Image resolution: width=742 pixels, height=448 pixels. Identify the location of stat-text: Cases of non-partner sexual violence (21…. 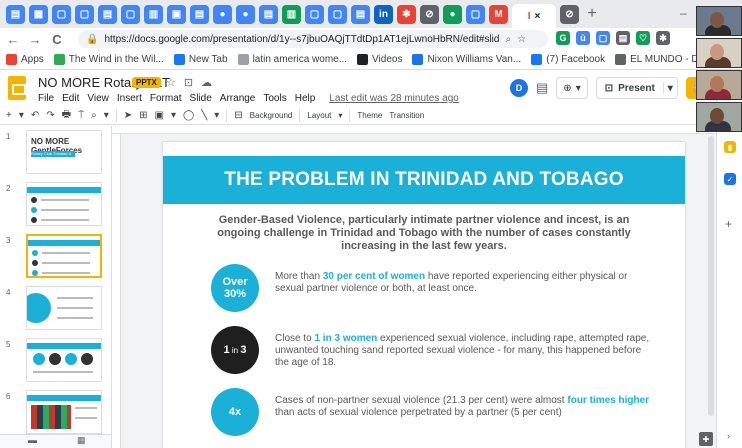
(464, 407).